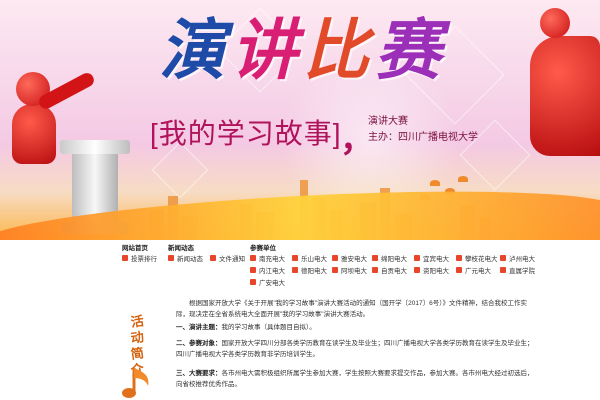 The width and height of the screenshot is (600, 400). Describe the element at coordinates (199, 343) in the screenshot. I see `intro-item-label: 二、参赛对象：` at that location.